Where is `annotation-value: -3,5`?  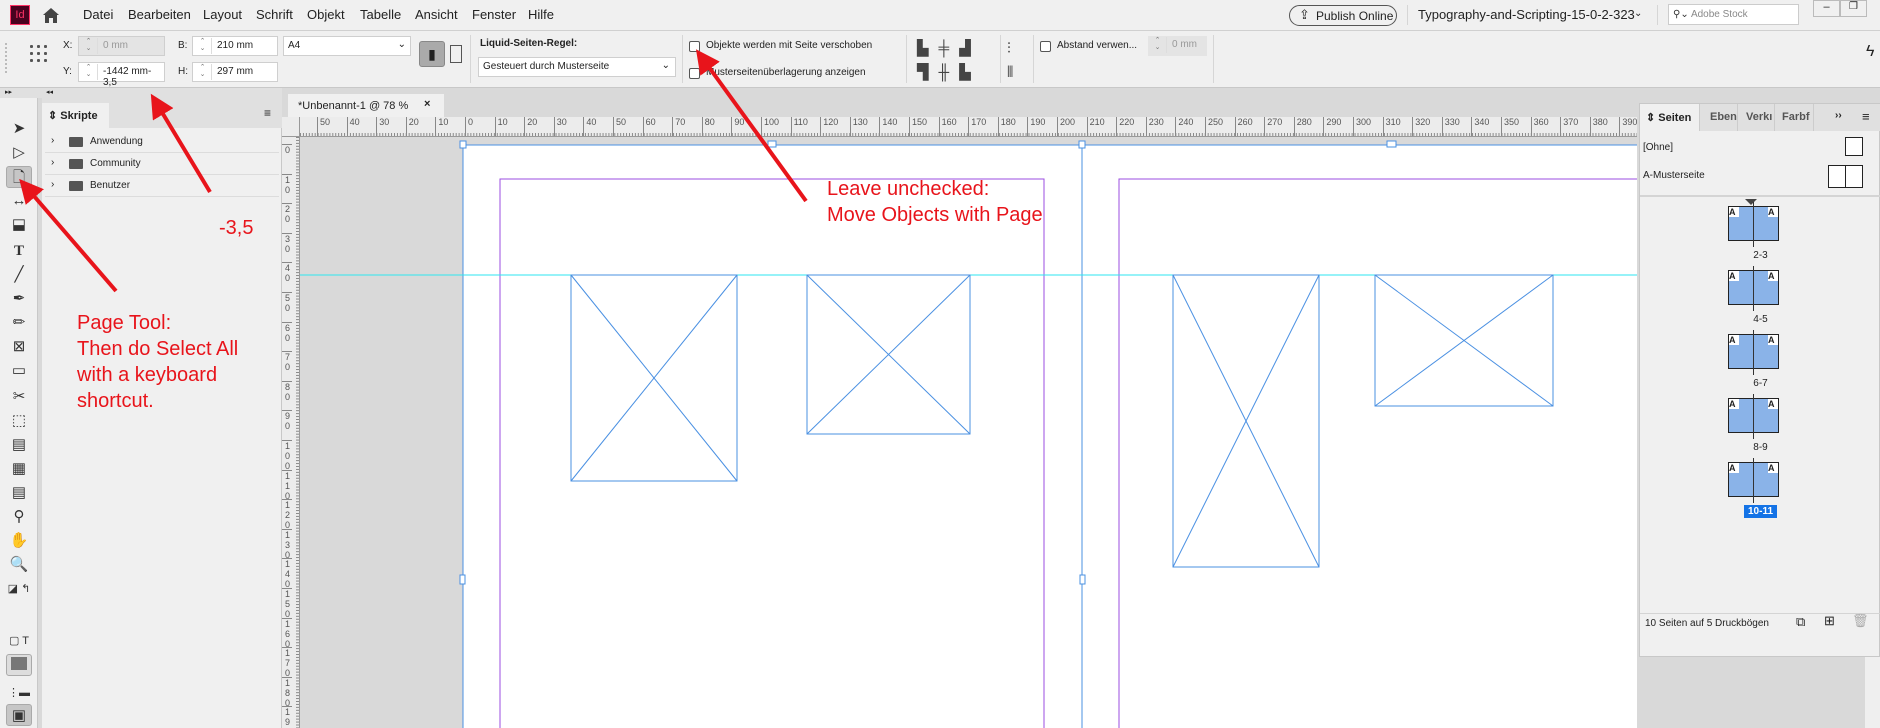 annotation-value: -3,5 is located at coordinates (236, 228).